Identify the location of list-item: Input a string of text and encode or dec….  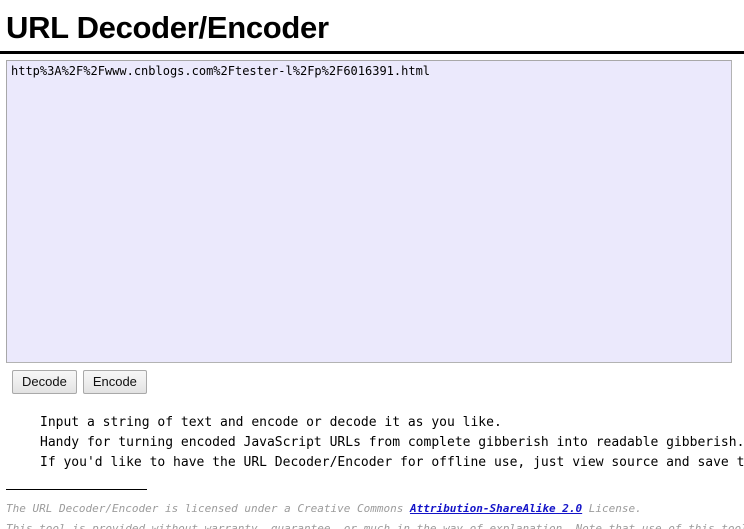
(392, 423).